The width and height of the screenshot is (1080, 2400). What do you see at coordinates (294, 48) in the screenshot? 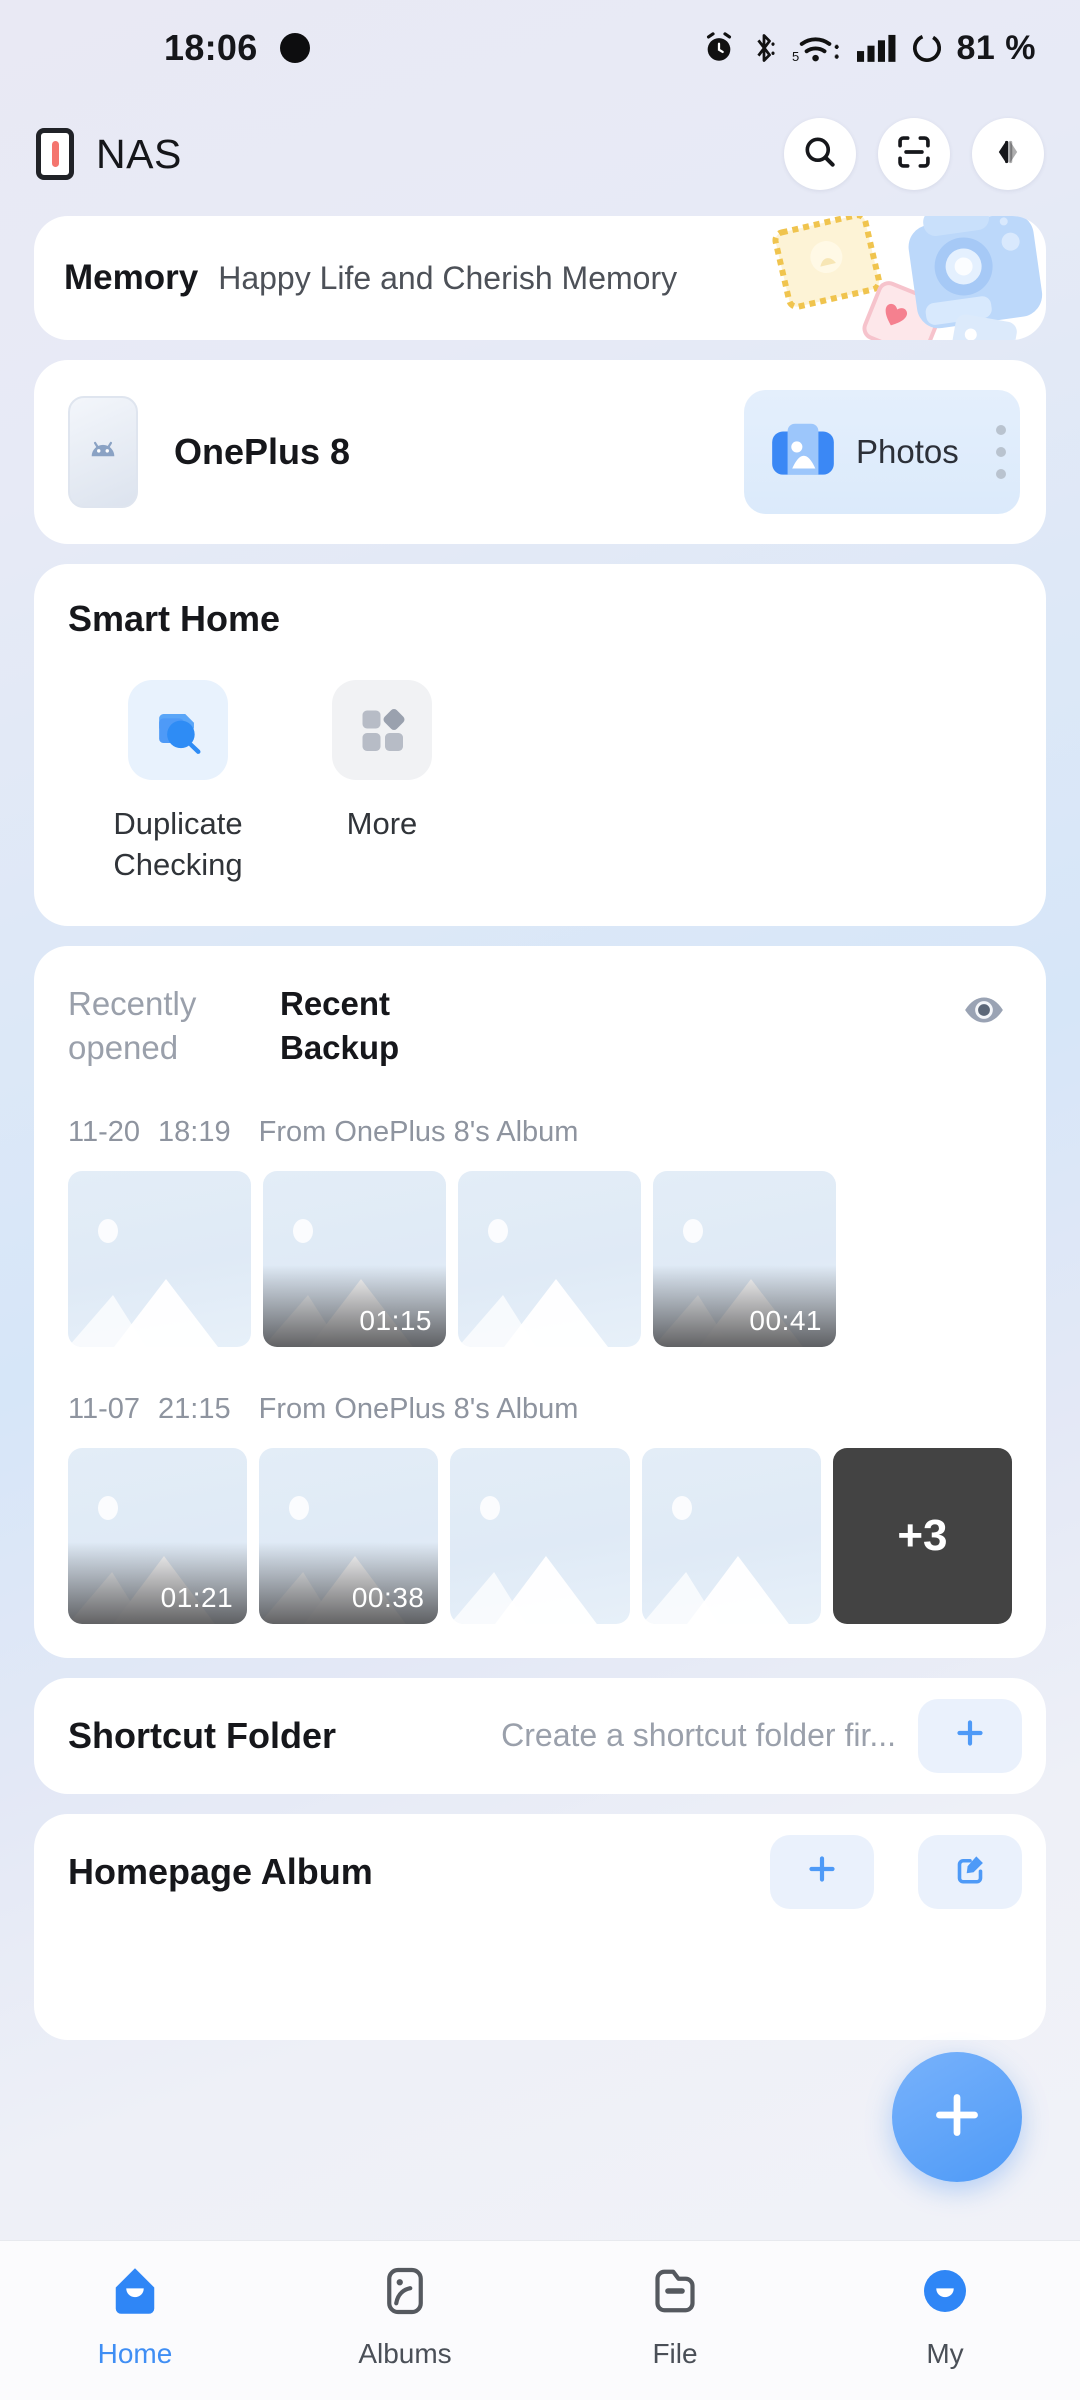
I see `camera-punchhole` at bounding box center [294, 48].